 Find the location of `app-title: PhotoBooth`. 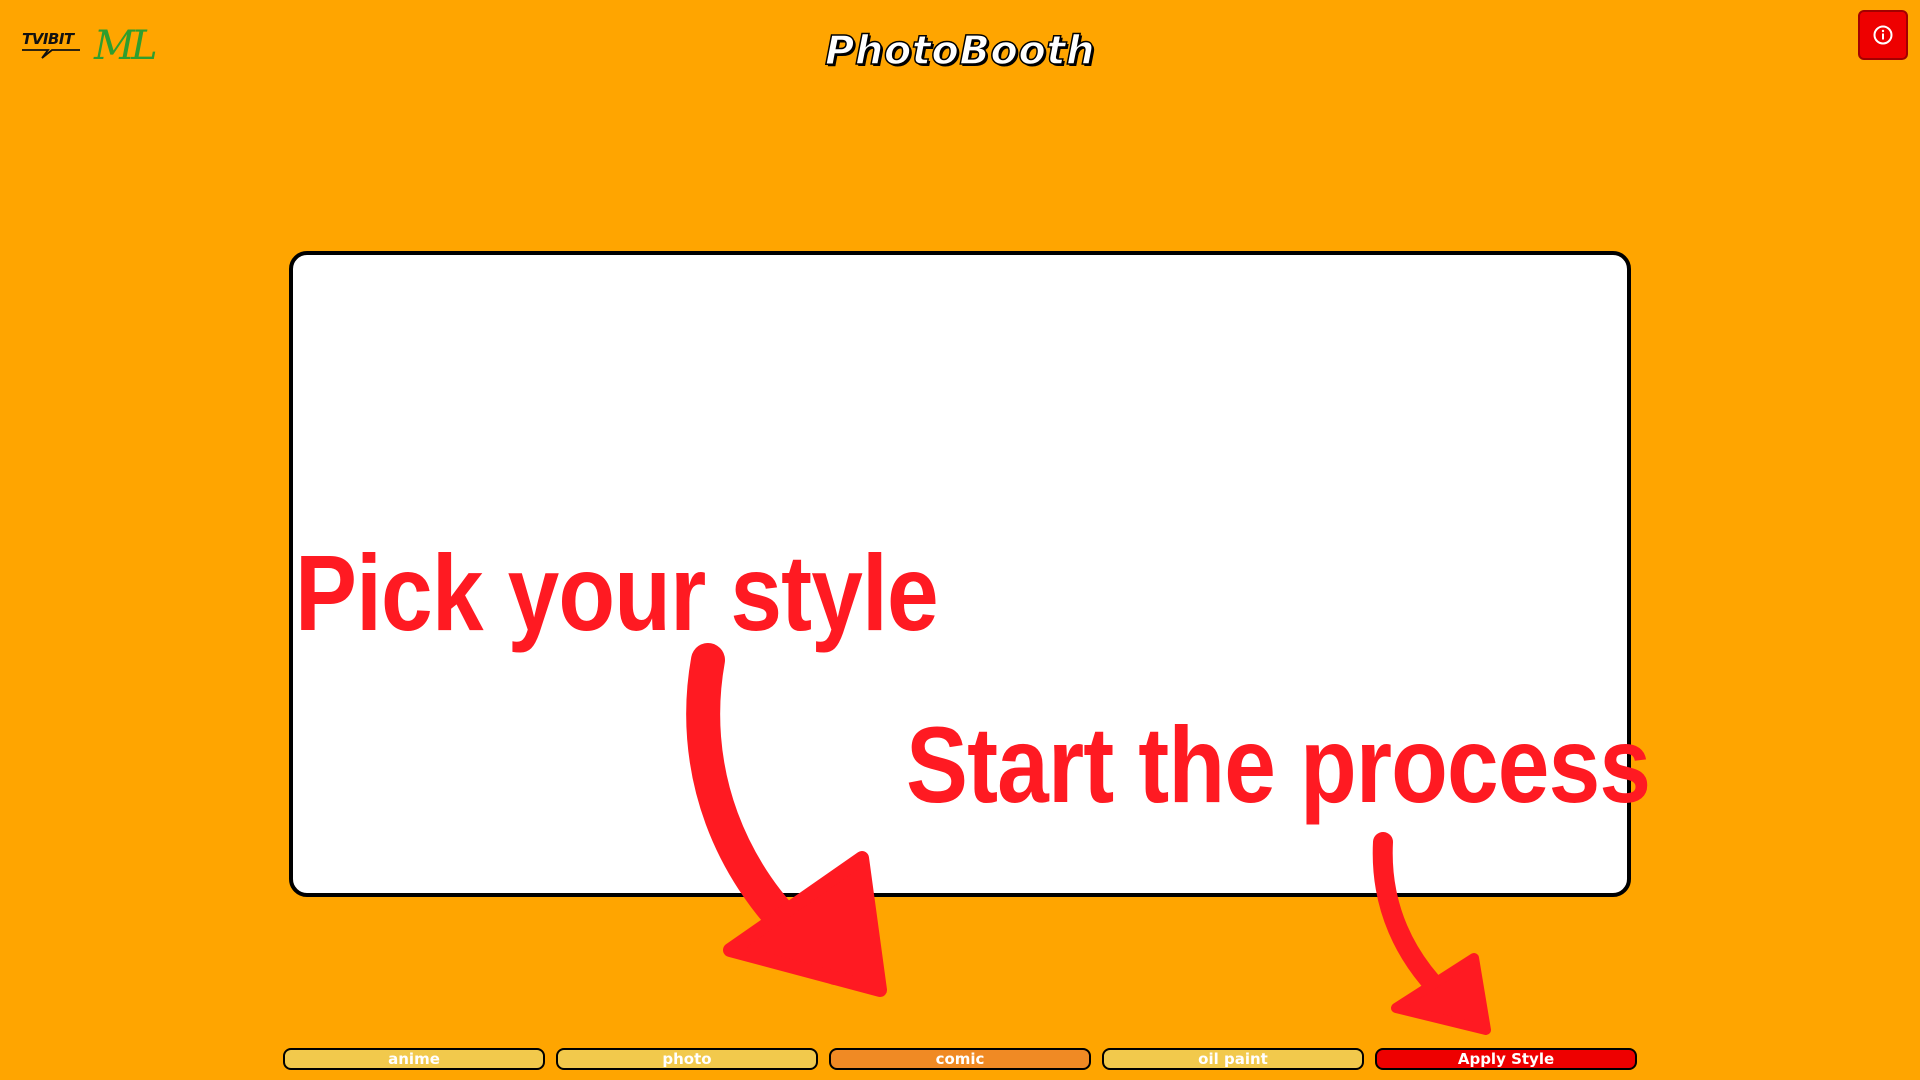

app-title: PhotoBooth is located at coordinates (959, 51).